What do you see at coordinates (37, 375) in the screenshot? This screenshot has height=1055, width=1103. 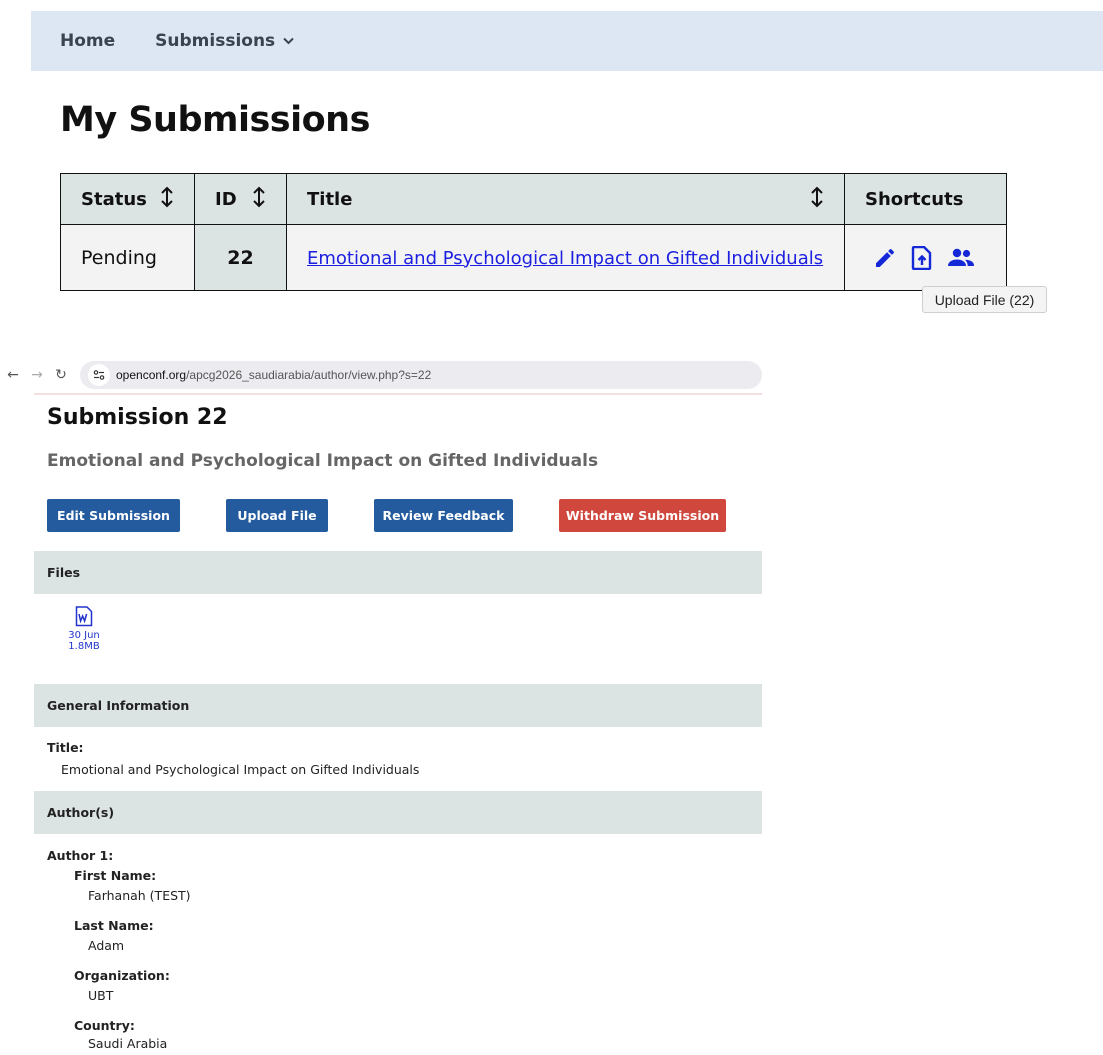 I see `forward-arrow-icon: →` at bounding box center [37, 375].